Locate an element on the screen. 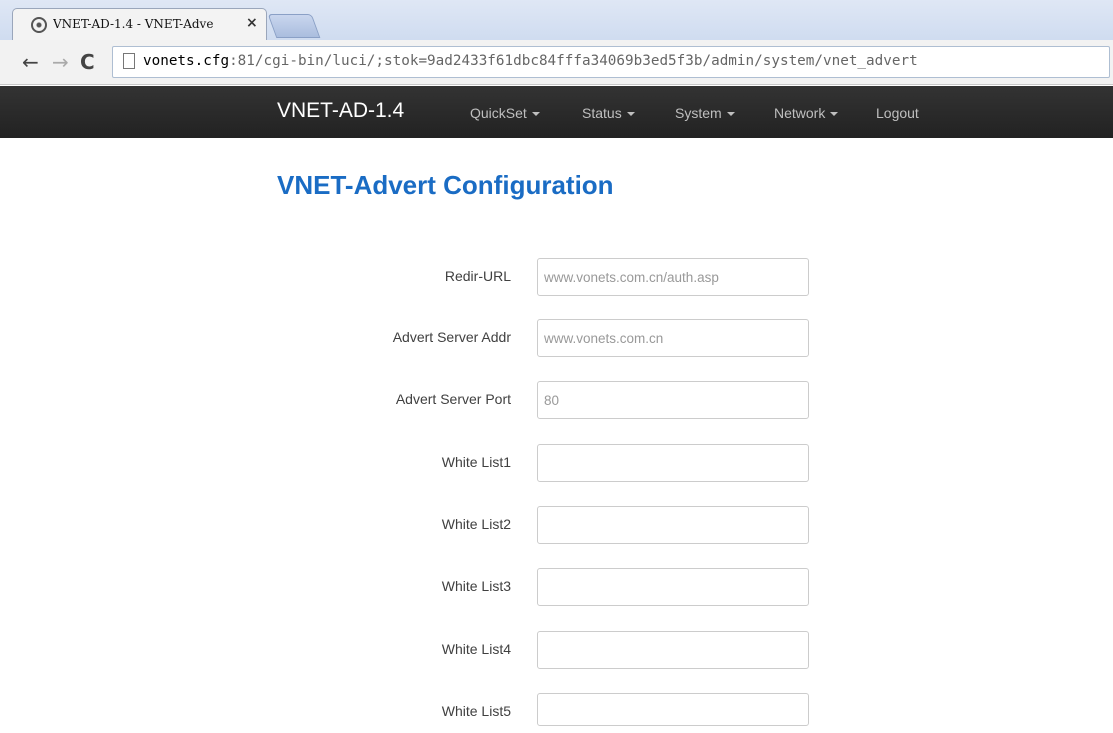  advert-server-port-label: Advert Server Port is located at coordinates (453, 399).